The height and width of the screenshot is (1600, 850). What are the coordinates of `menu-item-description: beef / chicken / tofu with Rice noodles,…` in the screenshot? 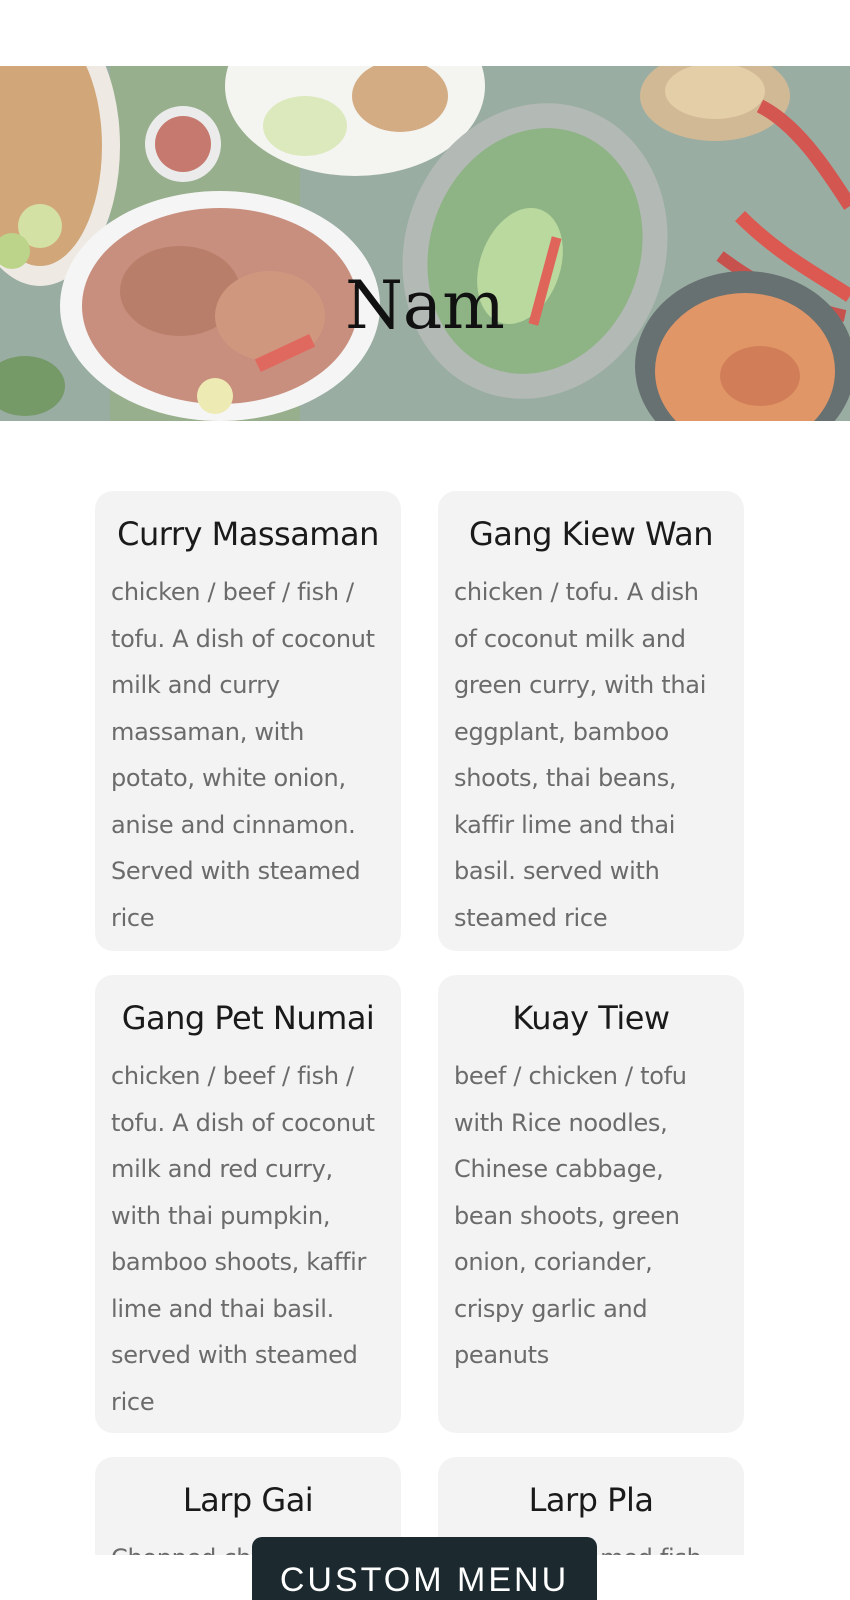 It's located at (570, 1215).